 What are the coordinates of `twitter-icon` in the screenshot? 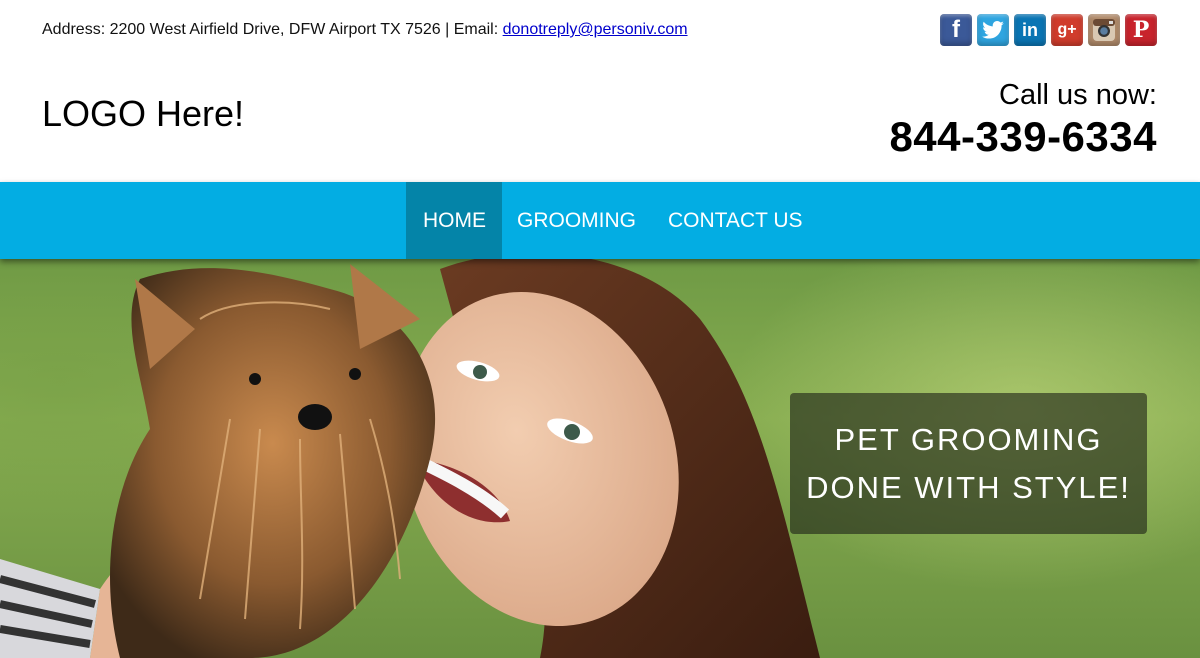 It's located at (993, 30).